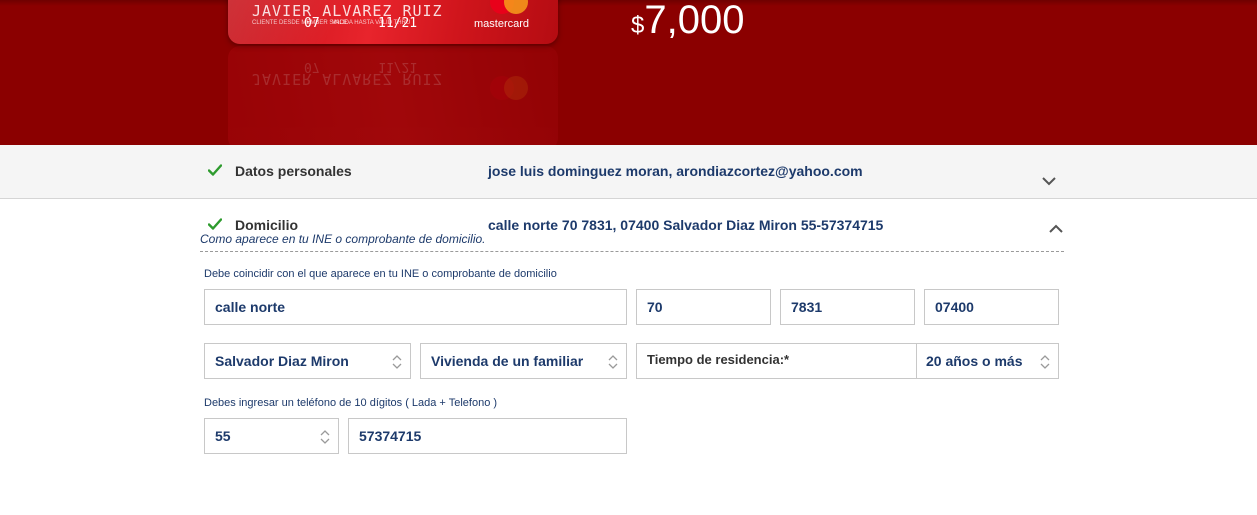 The height and width of the screenshot is (515, 1257). I want to click on residence-time-select: 20 años o más, so click(987, 361).